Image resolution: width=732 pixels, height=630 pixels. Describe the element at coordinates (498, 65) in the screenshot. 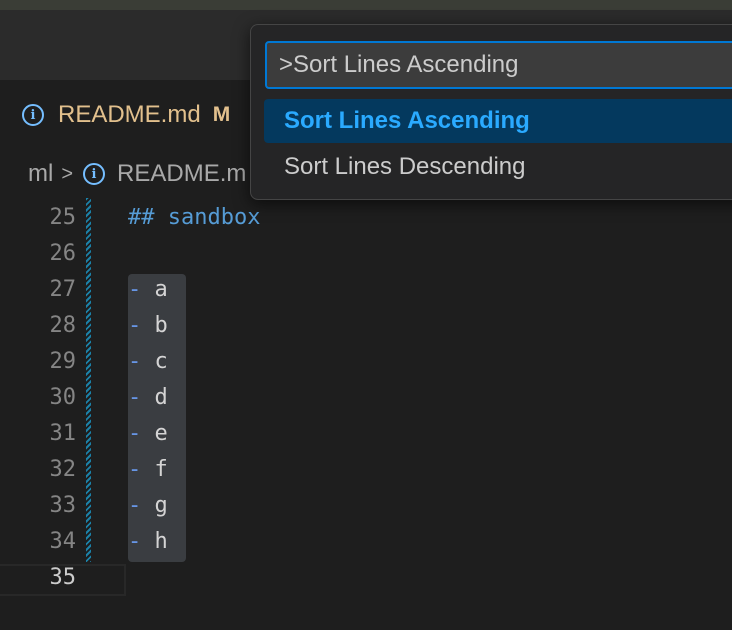

I see `command-palette-input: >Sort Lines Ascending` at that location.